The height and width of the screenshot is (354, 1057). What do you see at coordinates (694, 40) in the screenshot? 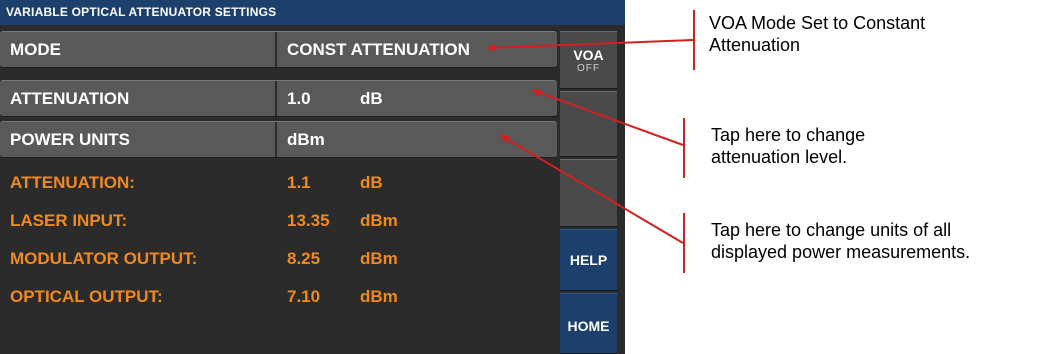
I see `mode-callout-bracket` at bounding box center [694, 40].